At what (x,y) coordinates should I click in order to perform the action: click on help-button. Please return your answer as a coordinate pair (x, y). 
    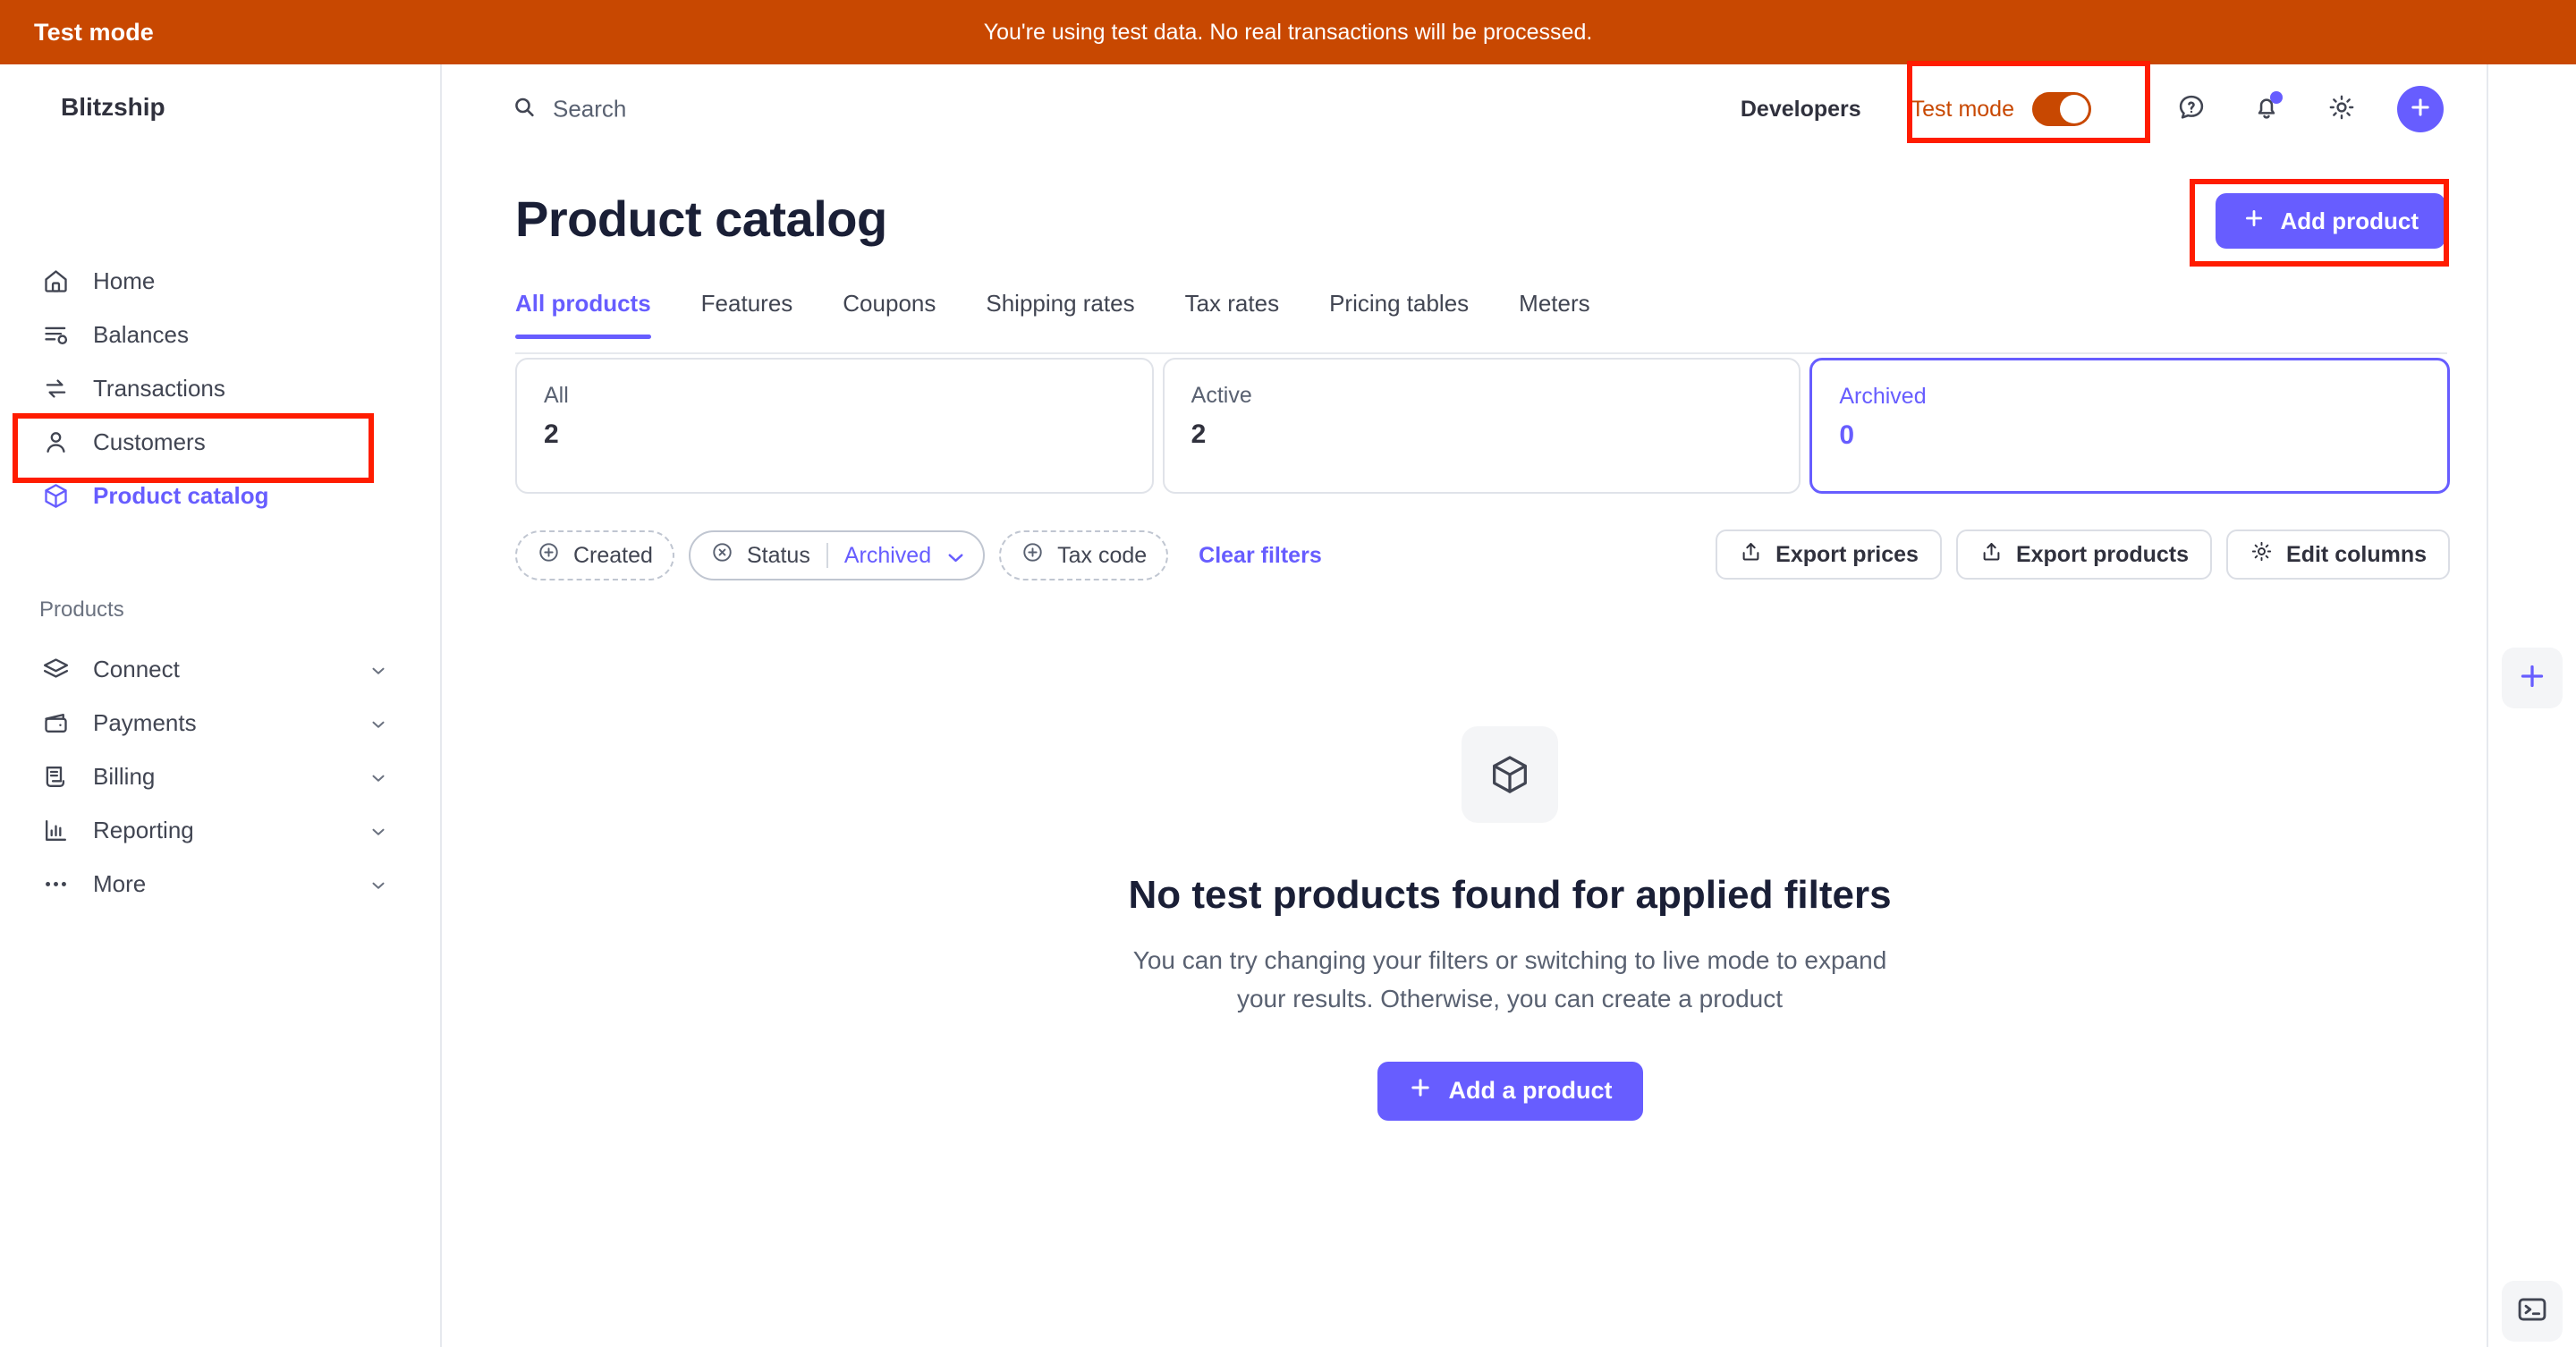
    Looking at the image, I should click on (2191, 109).